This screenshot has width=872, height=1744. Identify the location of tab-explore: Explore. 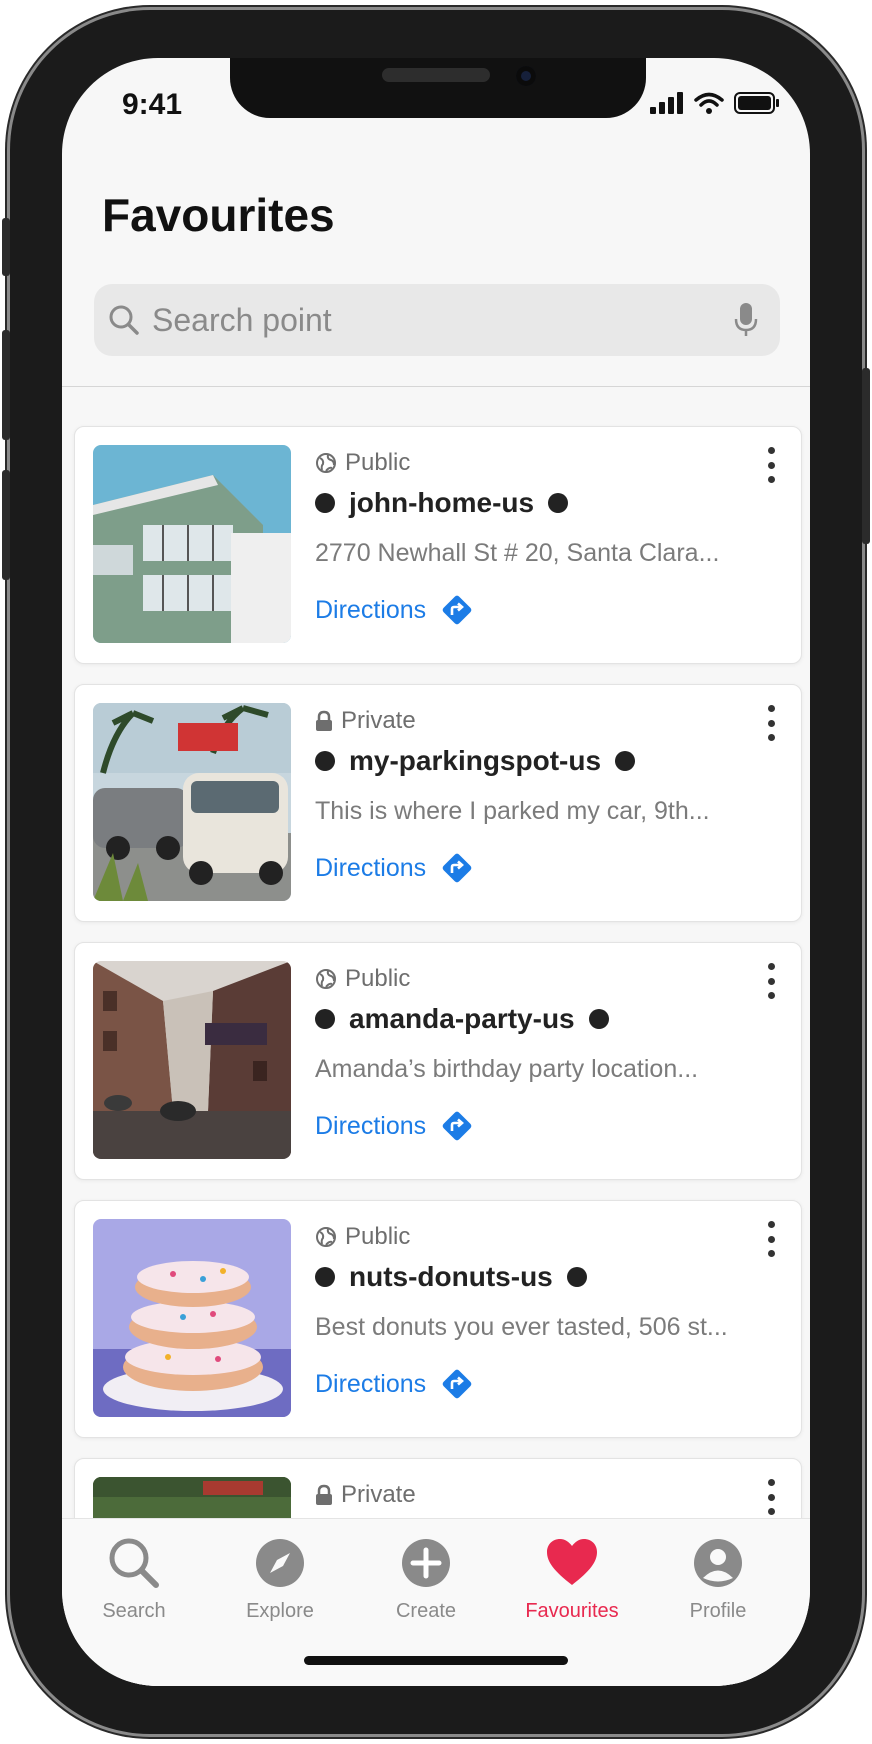
(280, 1579).